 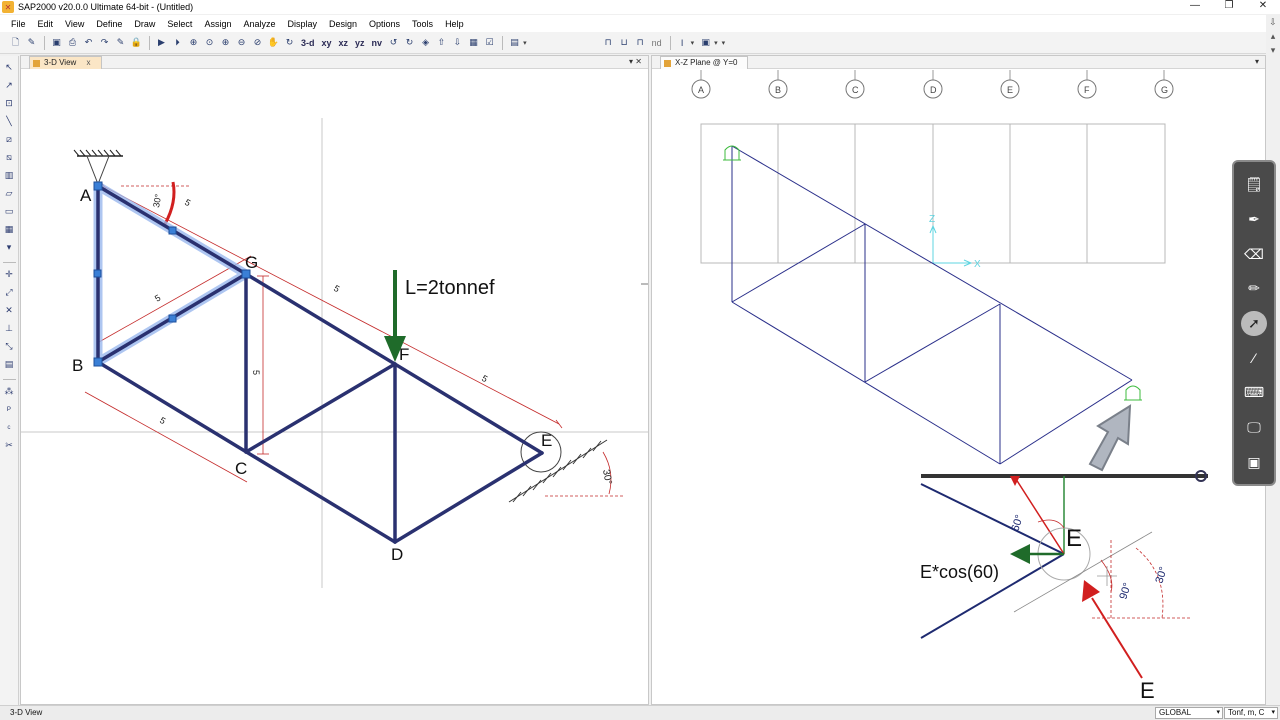 I want to click on nd-button: nd, so click(x=657, y=42).